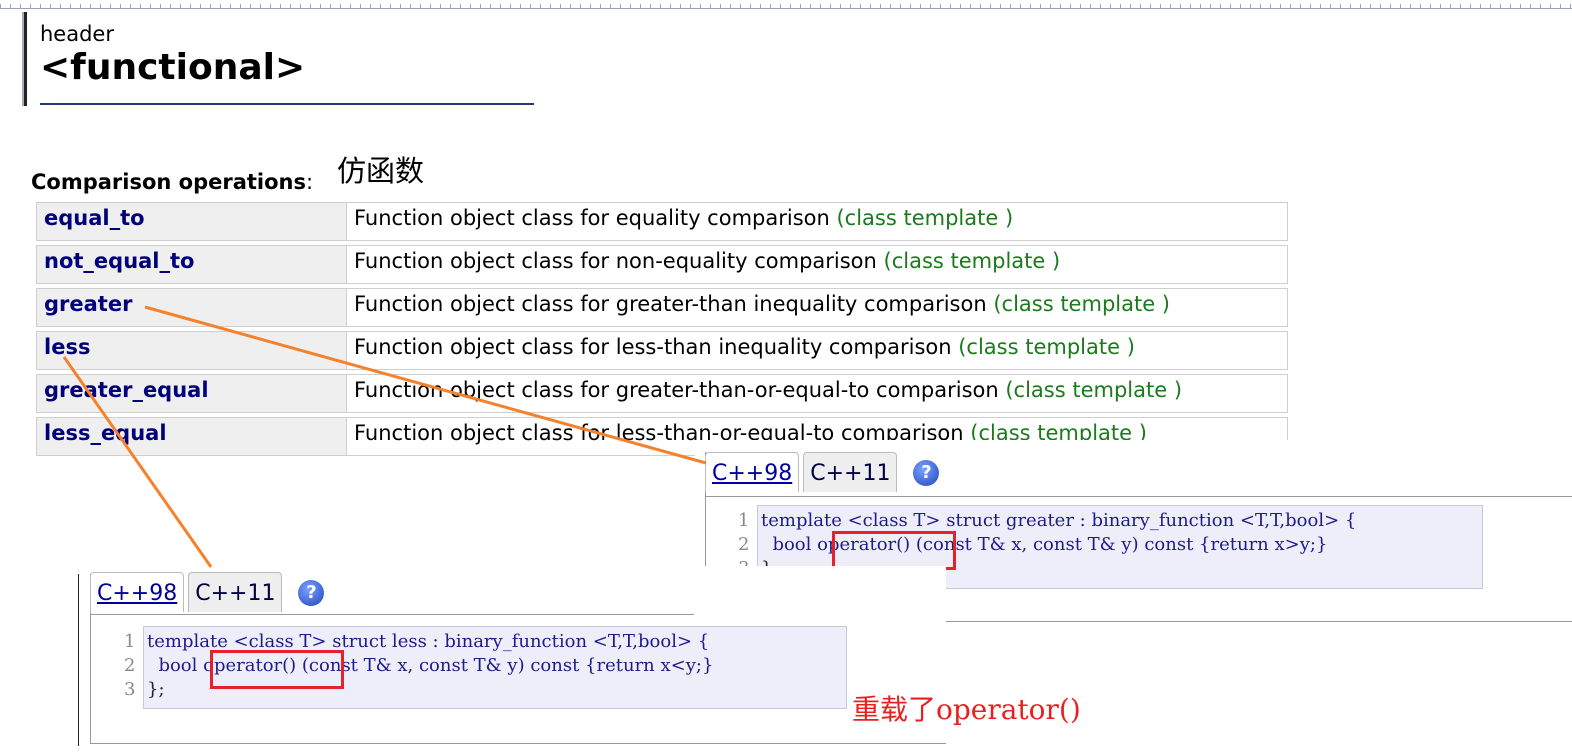 The height and width of the screenshot is (755, 1572). What do you see at coordinates (966, 709) in the screenshot?
I see `overload-note: 重载了operator()` at bounding box center [966, 709].